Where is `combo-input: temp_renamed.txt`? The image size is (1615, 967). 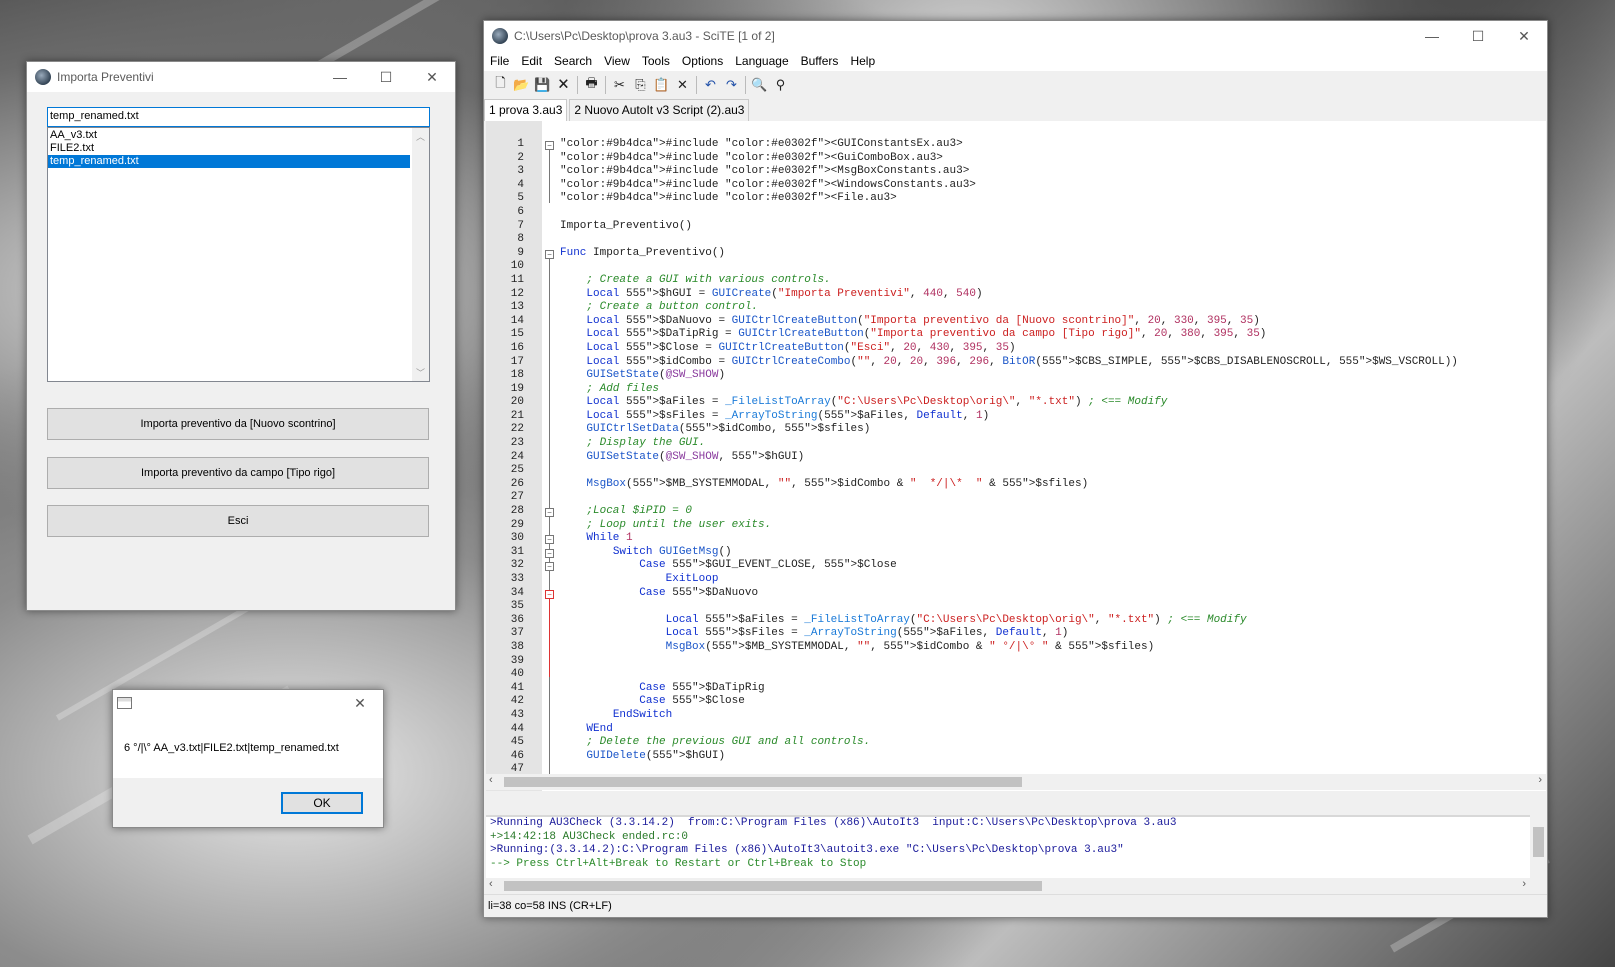
combo-input: temp_renamed.txt is located at coordinates (238, 117).